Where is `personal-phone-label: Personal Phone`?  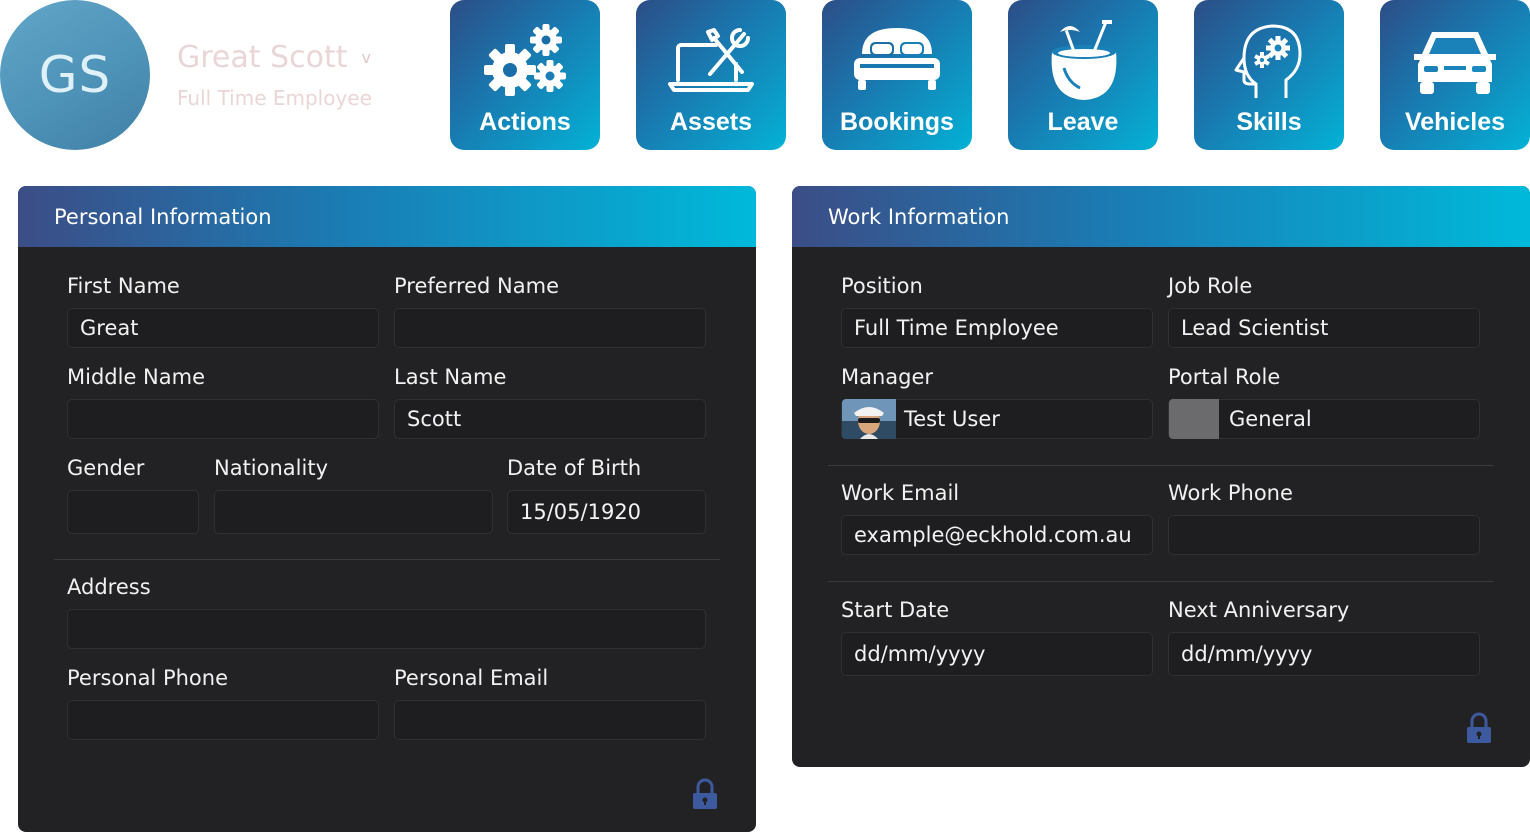 personal-phone-label: Personal Phone is located at coordinates (147, 678).